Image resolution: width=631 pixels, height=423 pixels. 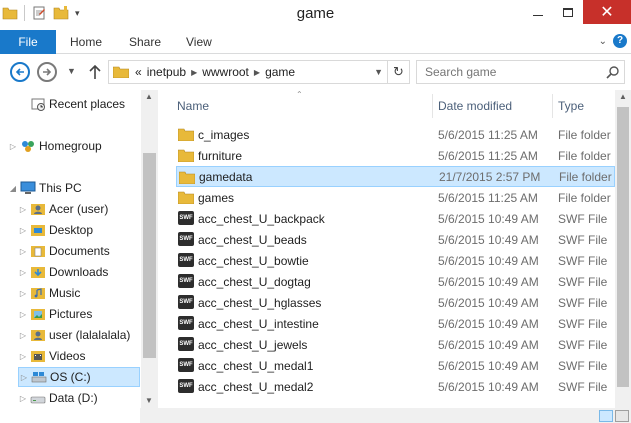 What do you see at coordinates (385, 415) in the screenshot?
I see `horizontal-scrollbar` at bounding box center [385, 415].